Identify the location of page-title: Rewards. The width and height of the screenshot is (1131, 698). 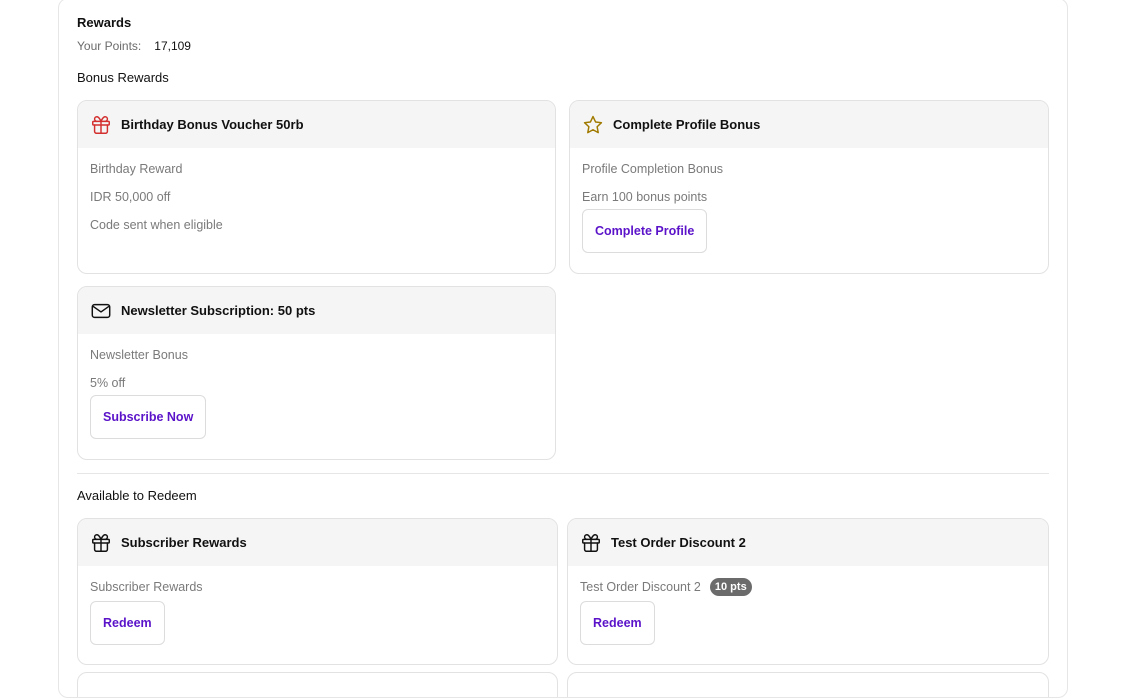
(104, 22).